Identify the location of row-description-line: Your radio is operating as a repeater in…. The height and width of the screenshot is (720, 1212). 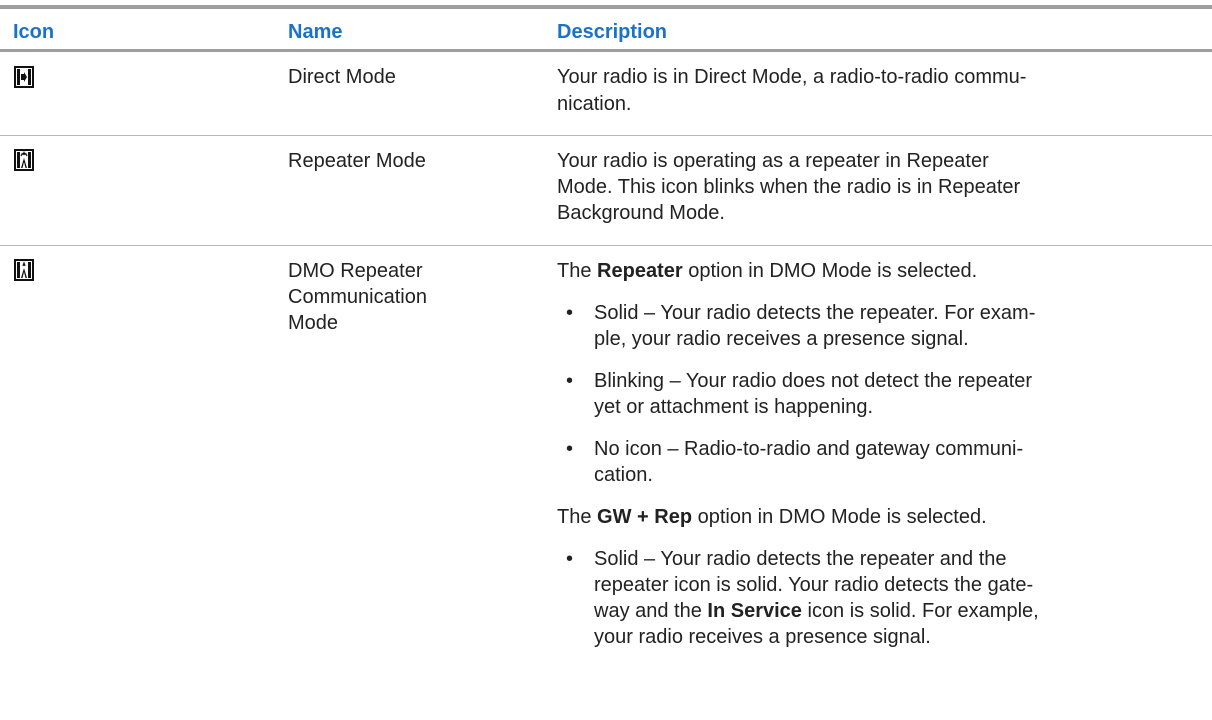
(773, 161).